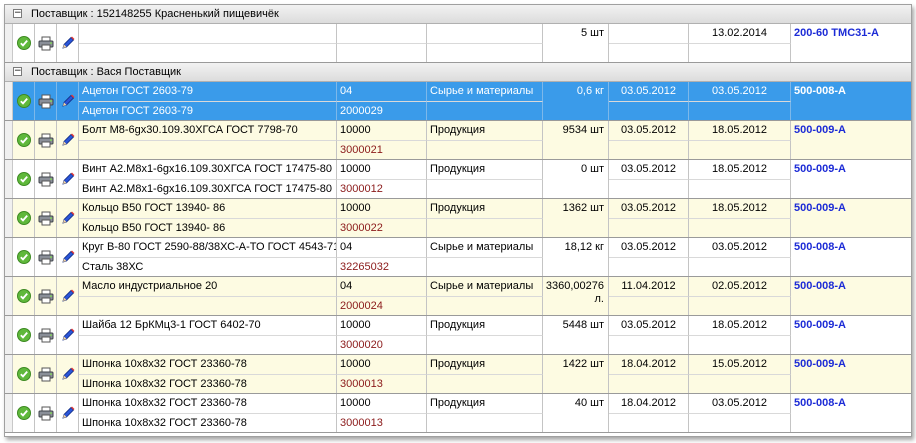 Image resolution: width=916 pixels, height=443 pixels. What do you see at coordinates (649, 286) in the screenshot?
I see `date-received: 11.04.2012` at bounding box center [649, 286].